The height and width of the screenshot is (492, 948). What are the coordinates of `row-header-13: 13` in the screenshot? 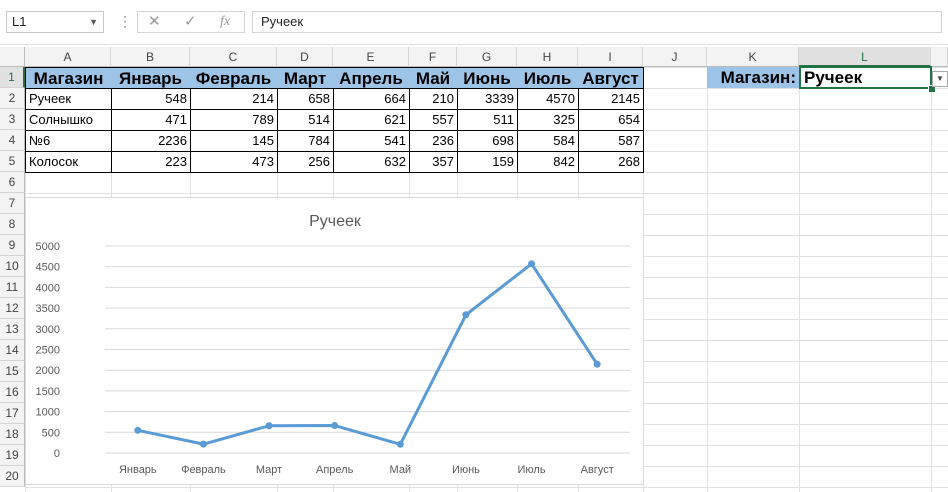 It's located at (12, 329).